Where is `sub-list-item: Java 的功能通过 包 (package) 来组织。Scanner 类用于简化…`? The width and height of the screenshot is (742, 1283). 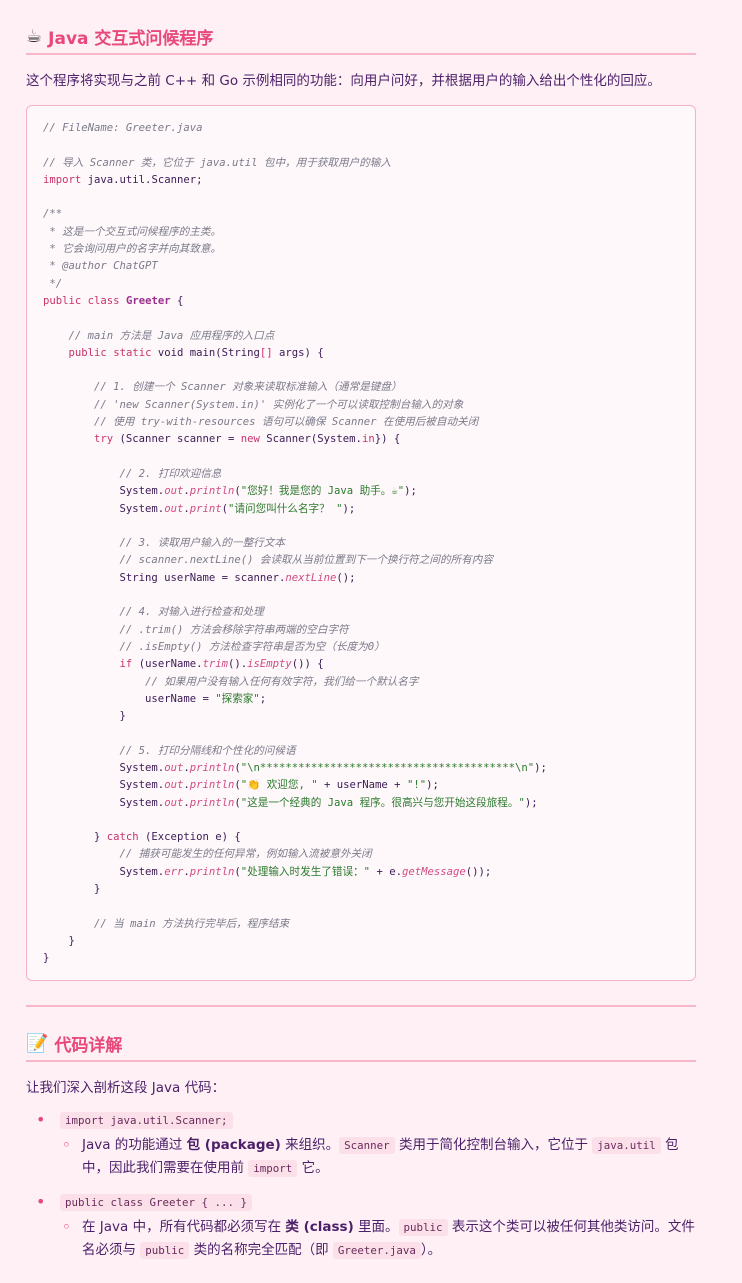 sub-list-item: Java 的功能通过 包 (package) 来组织。Scanner 类用于简化… is located at coordinates (378, 1157).